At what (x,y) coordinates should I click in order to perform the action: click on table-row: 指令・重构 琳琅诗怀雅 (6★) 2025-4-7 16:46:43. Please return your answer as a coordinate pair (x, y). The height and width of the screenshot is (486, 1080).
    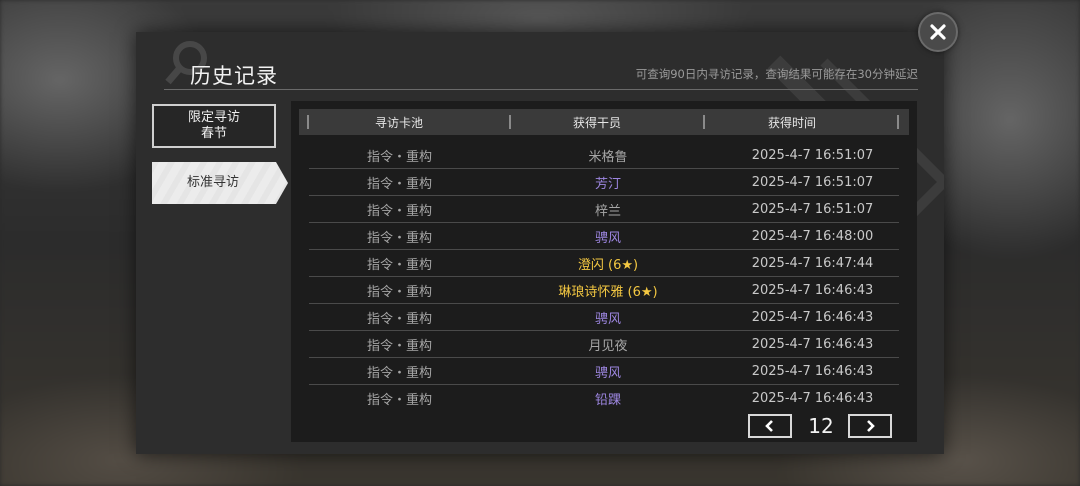
    Looking at the image, I should click on (604, 290).